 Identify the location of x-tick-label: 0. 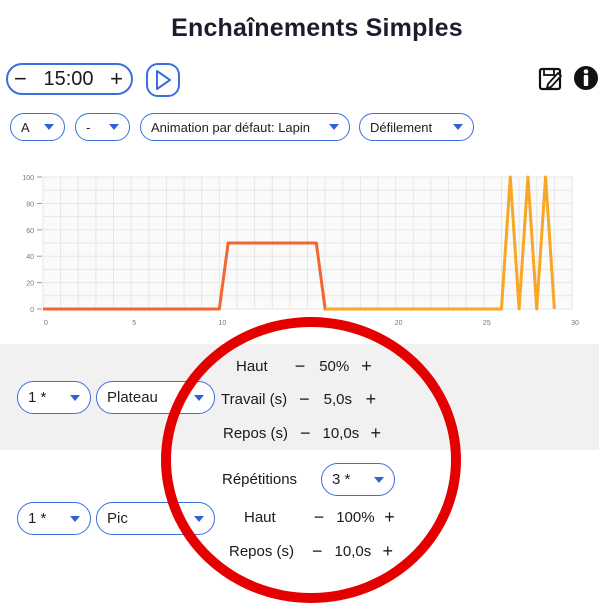
(46, 323).